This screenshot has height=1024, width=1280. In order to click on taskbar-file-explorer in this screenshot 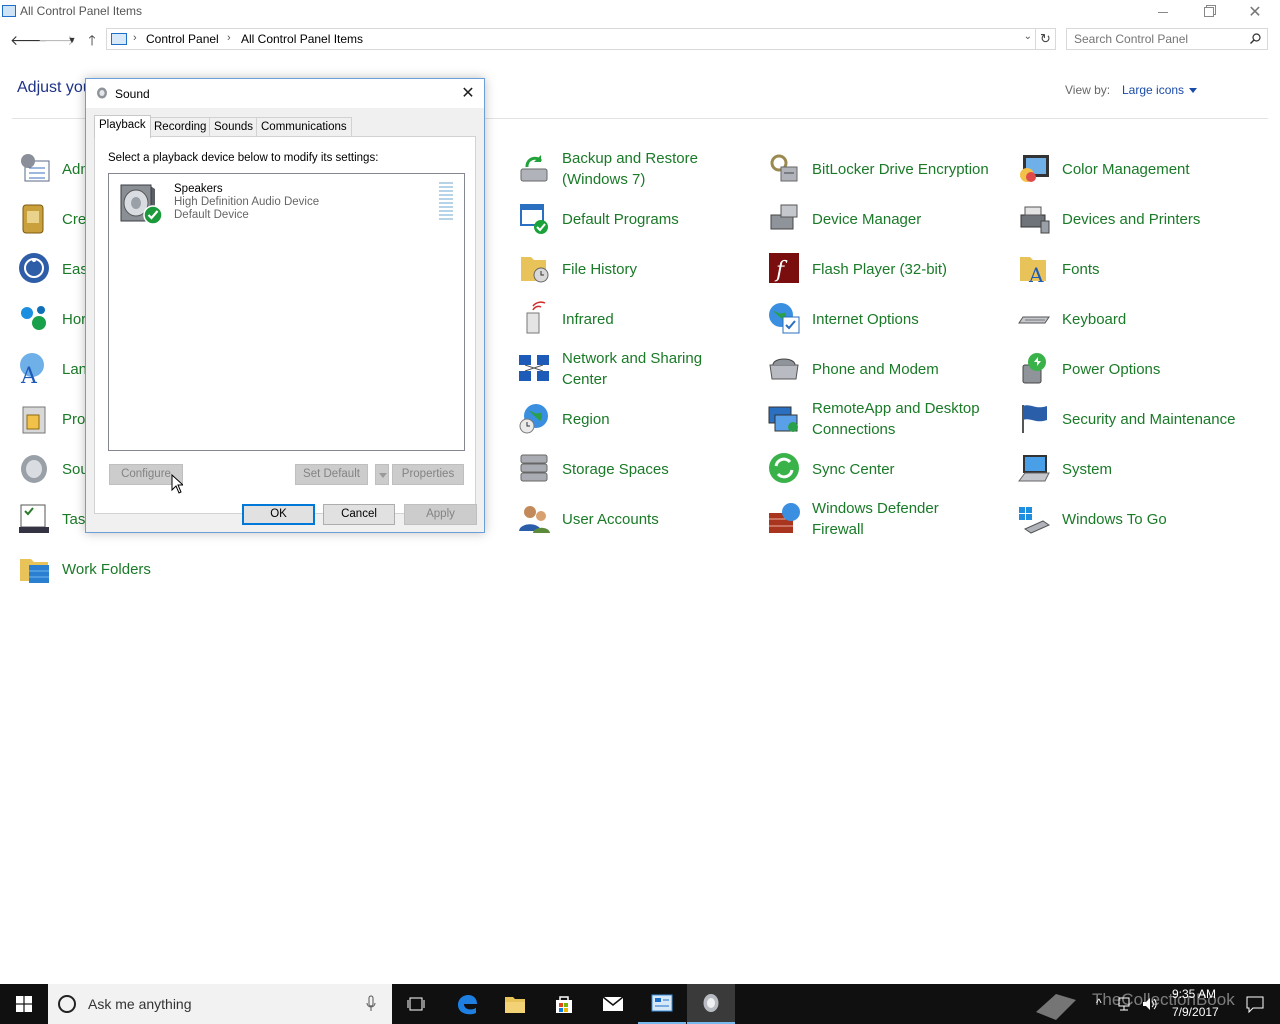, I will do `click(515, 1004)`.